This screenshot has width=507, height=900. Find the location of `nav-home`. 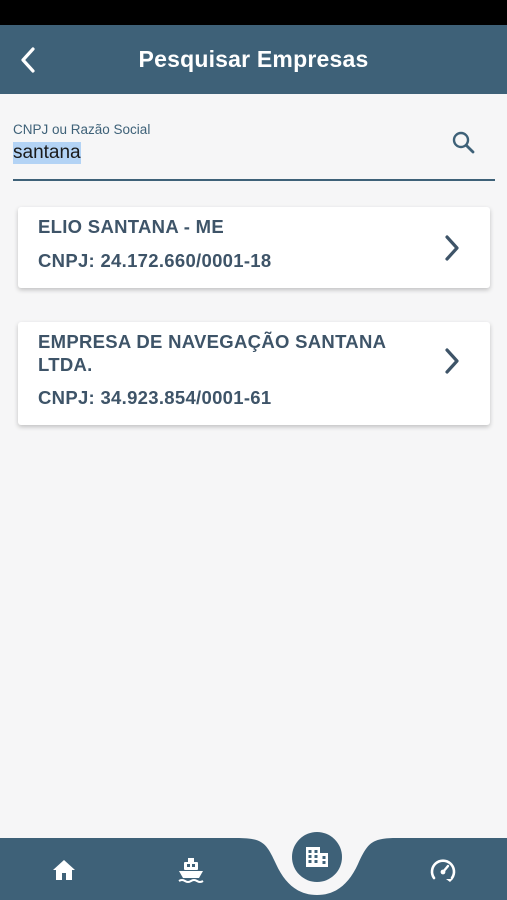

nav-home is located at coordinates (64, 870).